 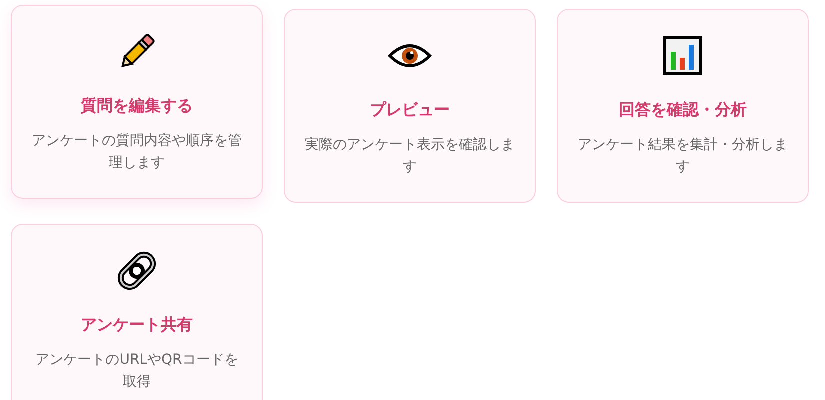 I want to click on card-title: 質問を編集する, so click(x=137, y=106).